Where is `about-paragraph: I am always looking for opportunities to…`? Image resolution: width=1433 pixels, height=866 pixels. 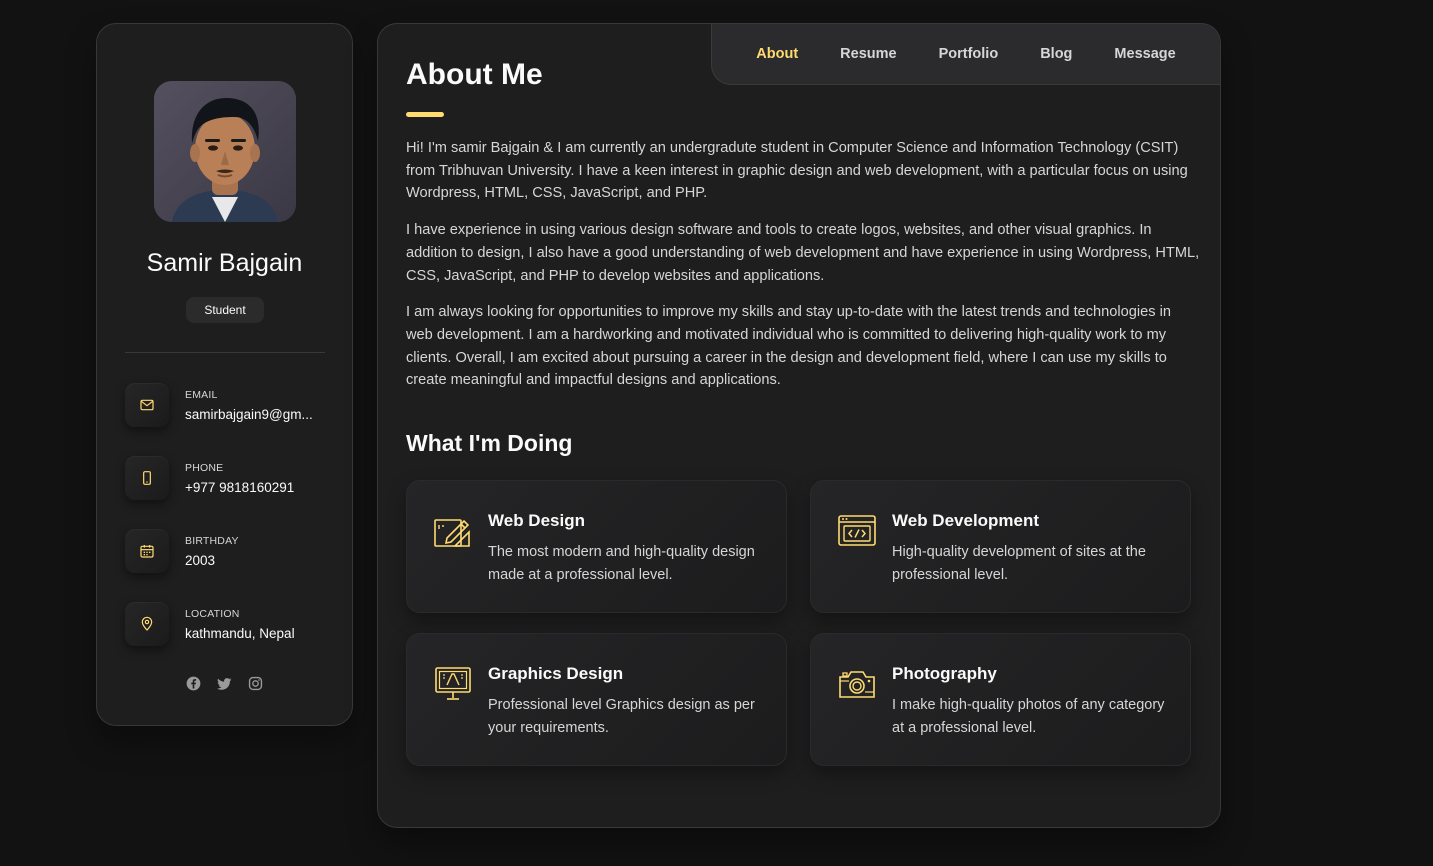
about-paragraph: I am always looking for opportunities to… is located at coordinates (788, 346).